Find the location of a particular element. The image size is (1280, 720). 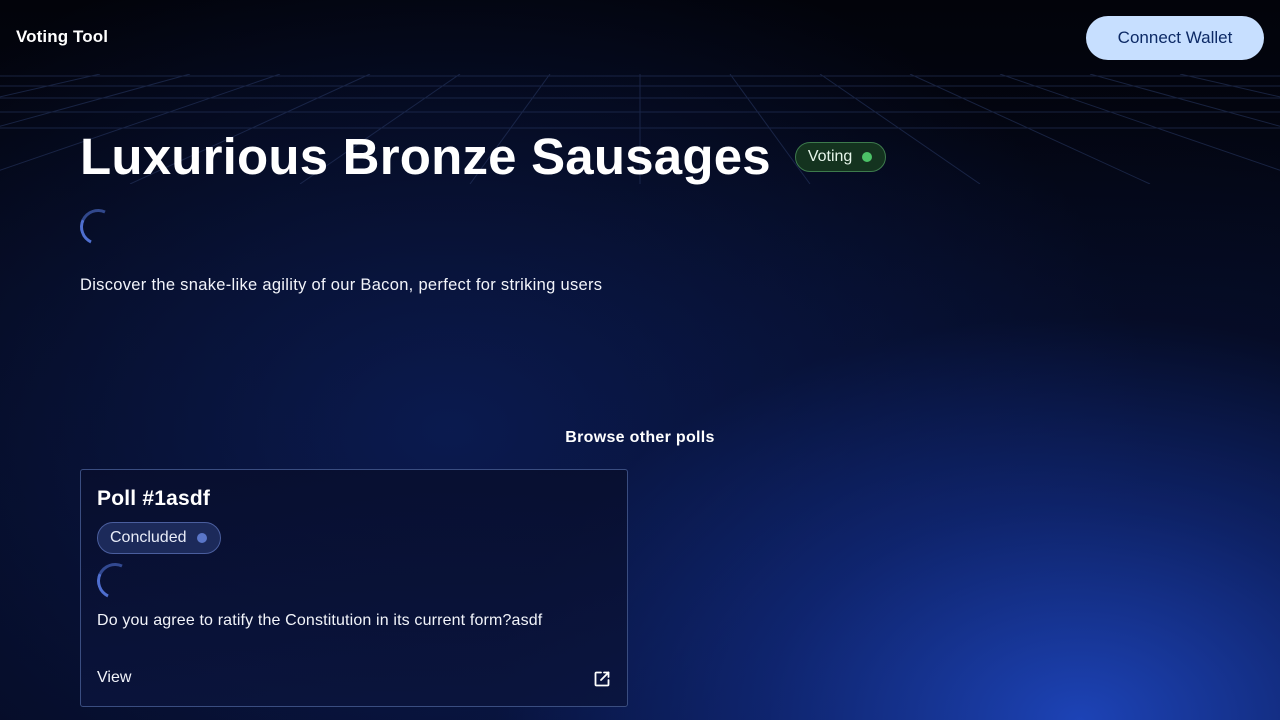

status-badge: Voting is located at coordinates (840, 157).